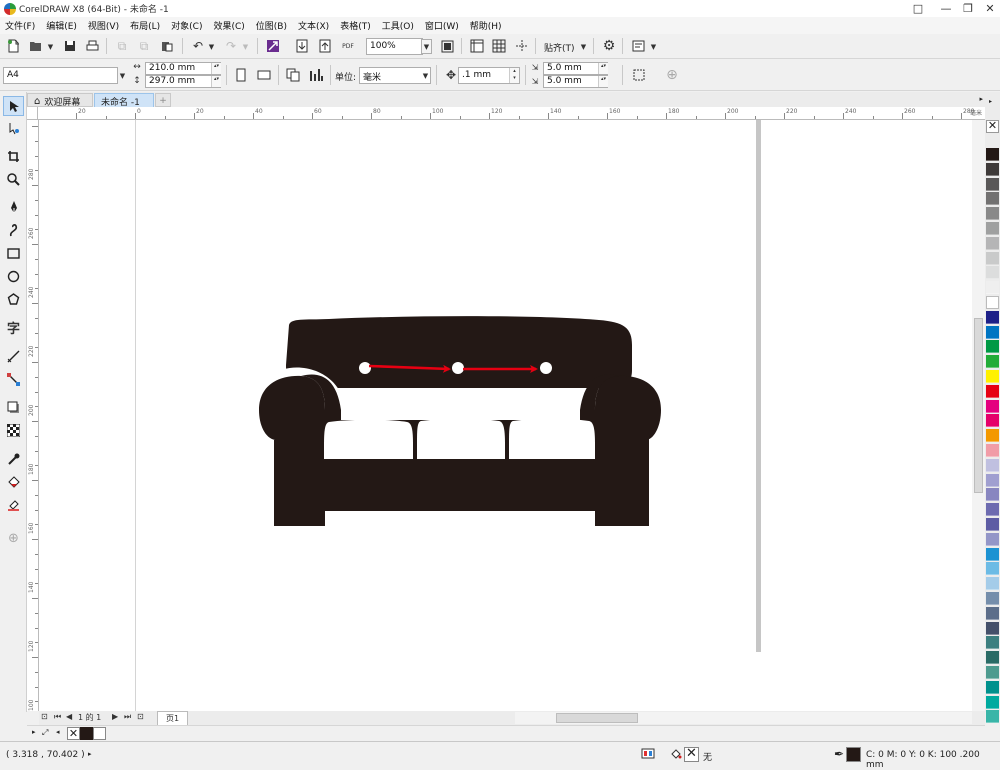 The width and height of the screenshot is (1000, 770). Describe the element at coordinates (13, 276) in the screenshot. I see `ellipse-tool-icon` at that location.